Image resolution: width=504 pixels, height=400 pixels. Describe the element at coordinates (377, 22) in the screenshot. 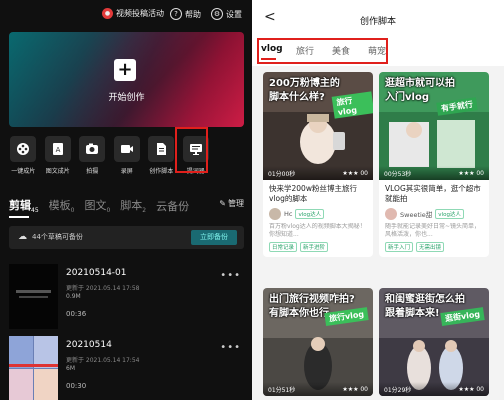

I see `page-title: 创作脚本` at that location.